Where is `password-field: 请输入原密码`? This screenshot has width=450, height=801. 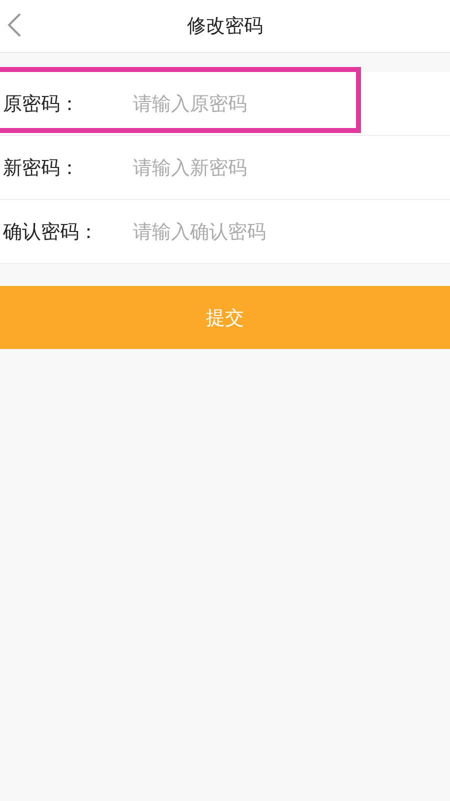
password-field: 请输入原密码 is located at coordinates (233, 104).